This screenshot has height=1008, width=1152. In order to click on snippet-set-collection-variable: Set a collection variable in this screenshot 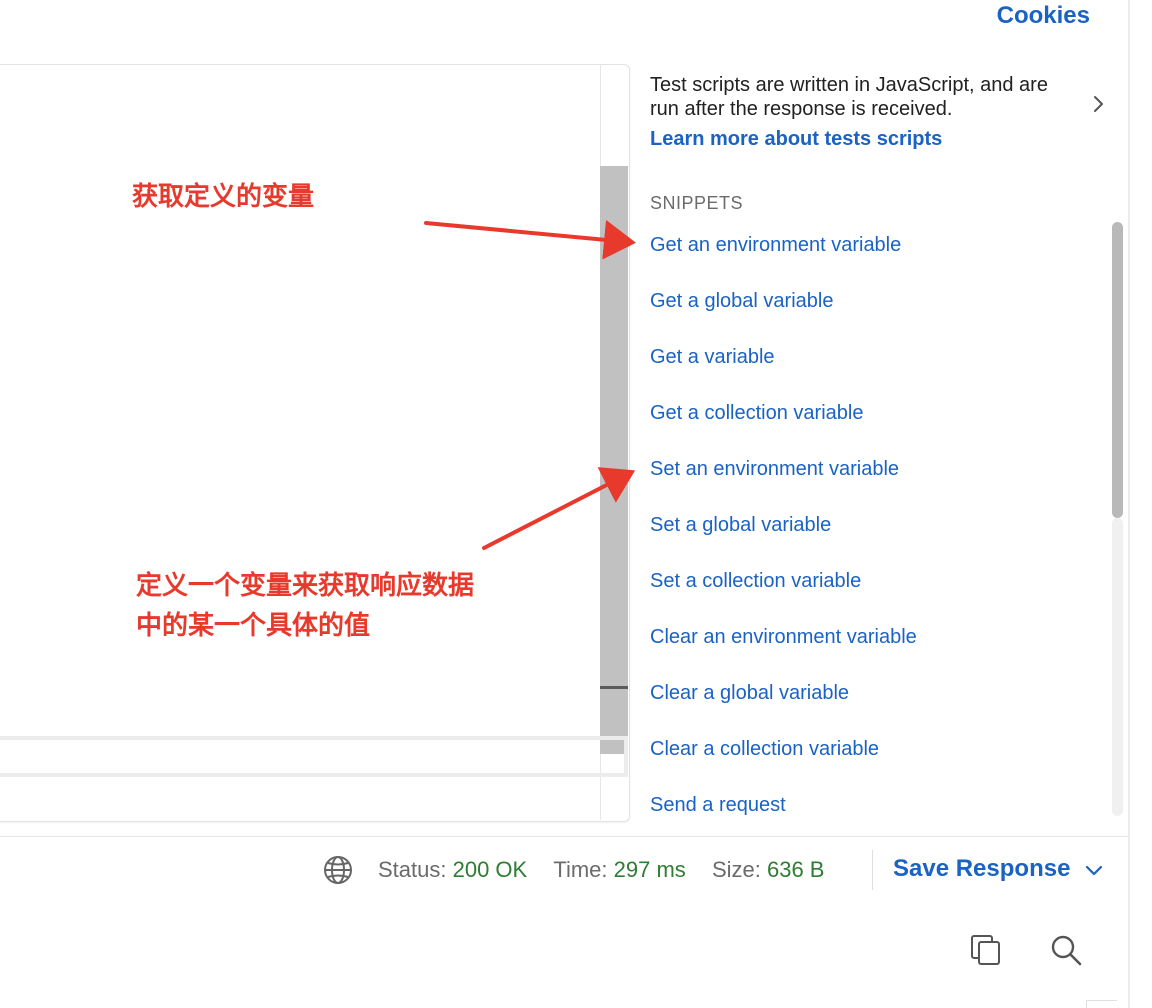, I will do `click(783, 596)`.